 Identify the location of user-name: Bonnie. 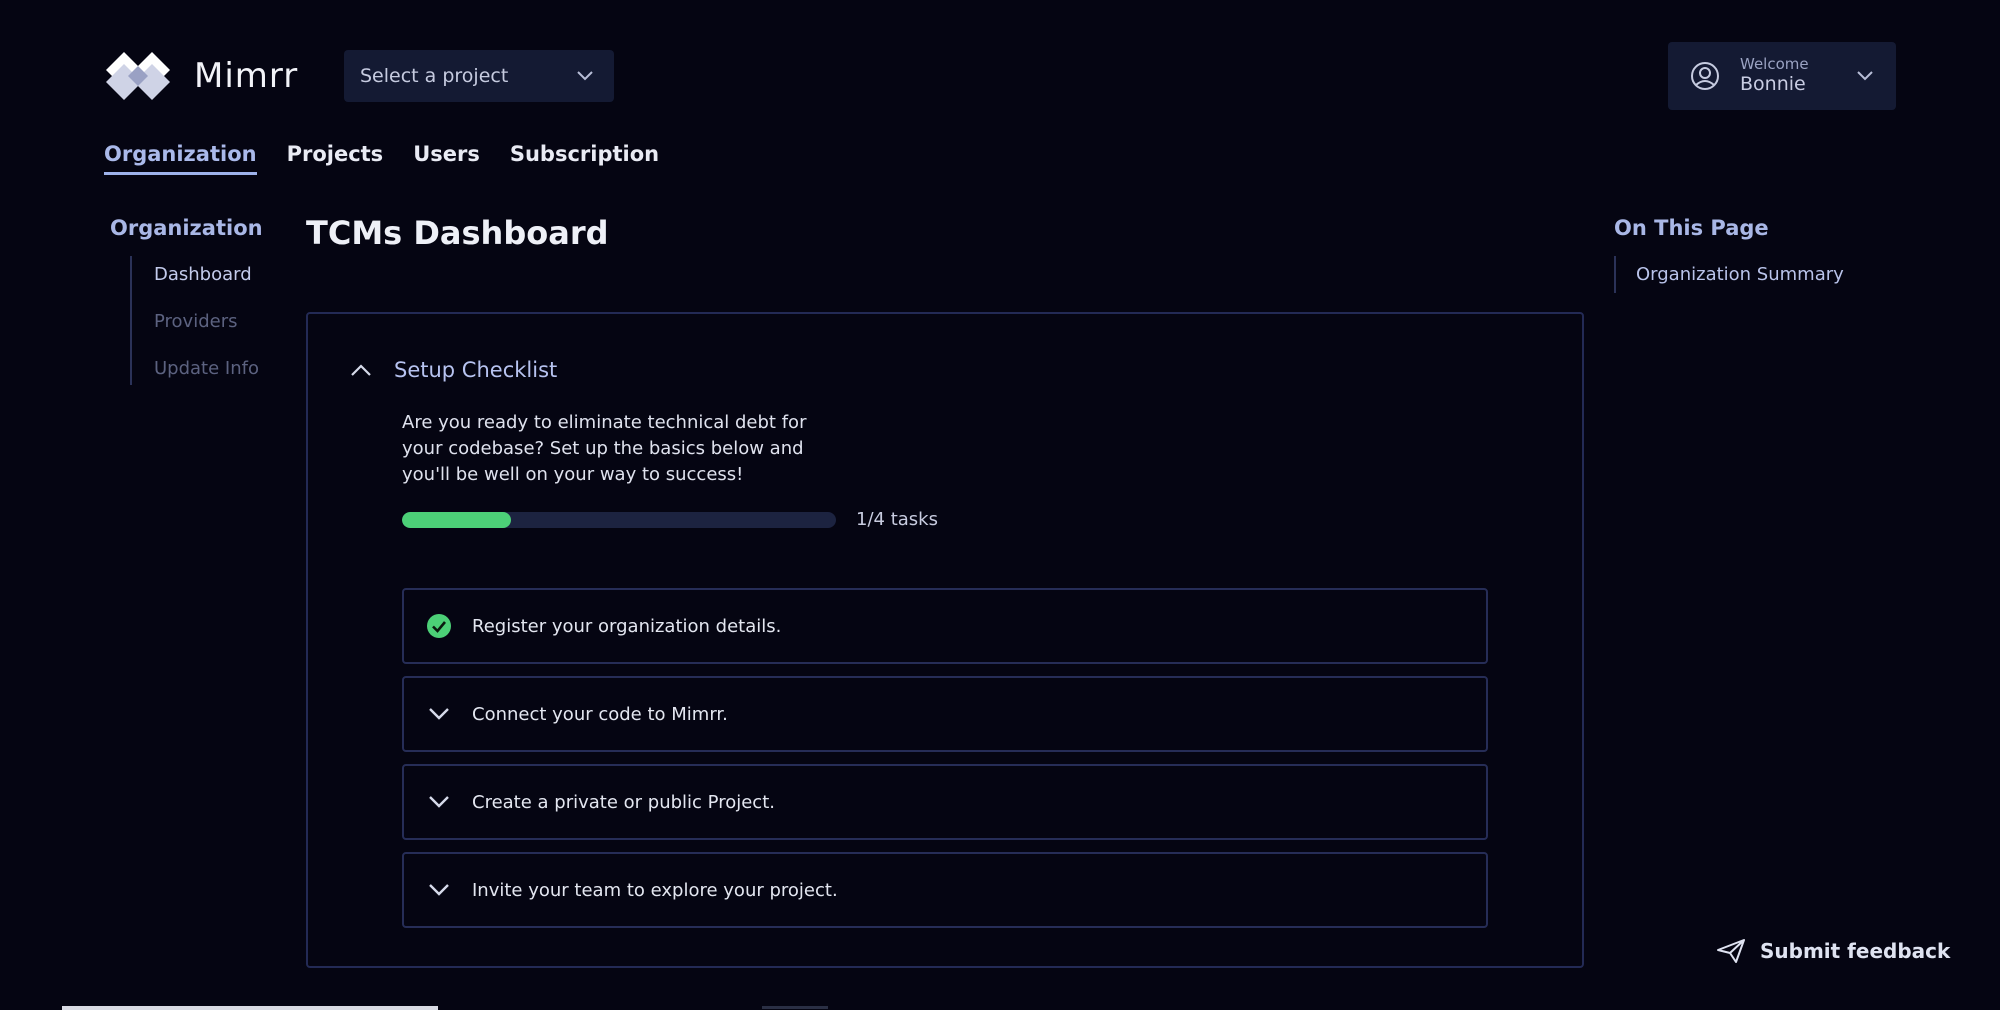
(1773, 83).